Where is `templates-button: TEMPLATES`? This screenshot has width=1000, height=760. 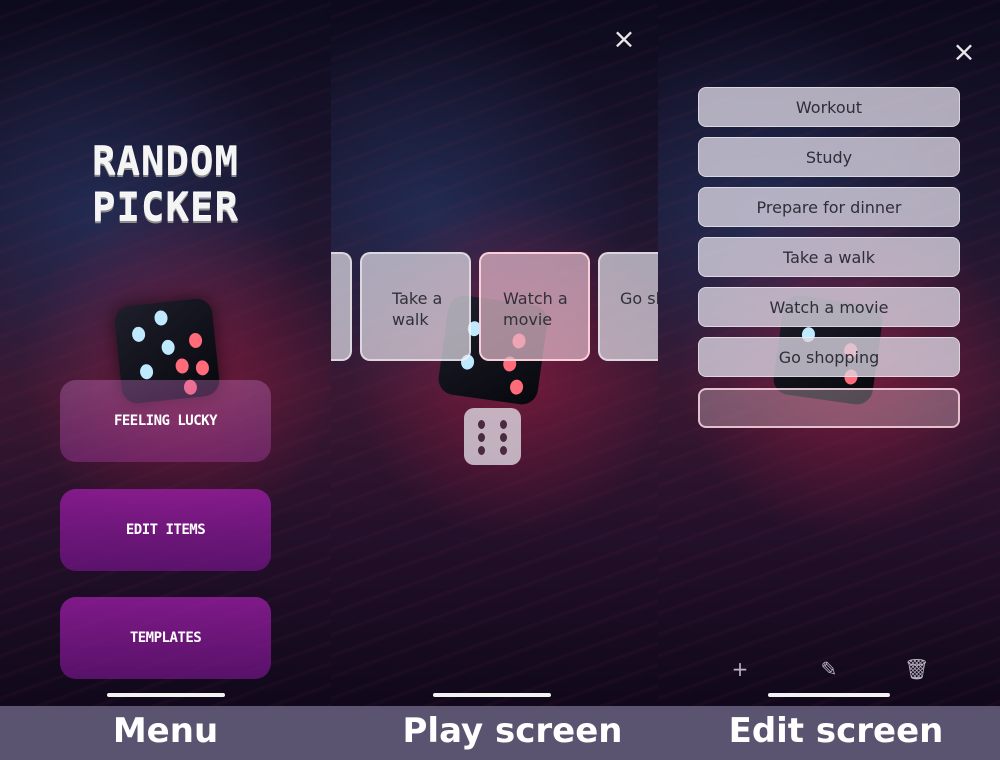
templates-button: TEMPLATES is located at coordinates (165, 638).